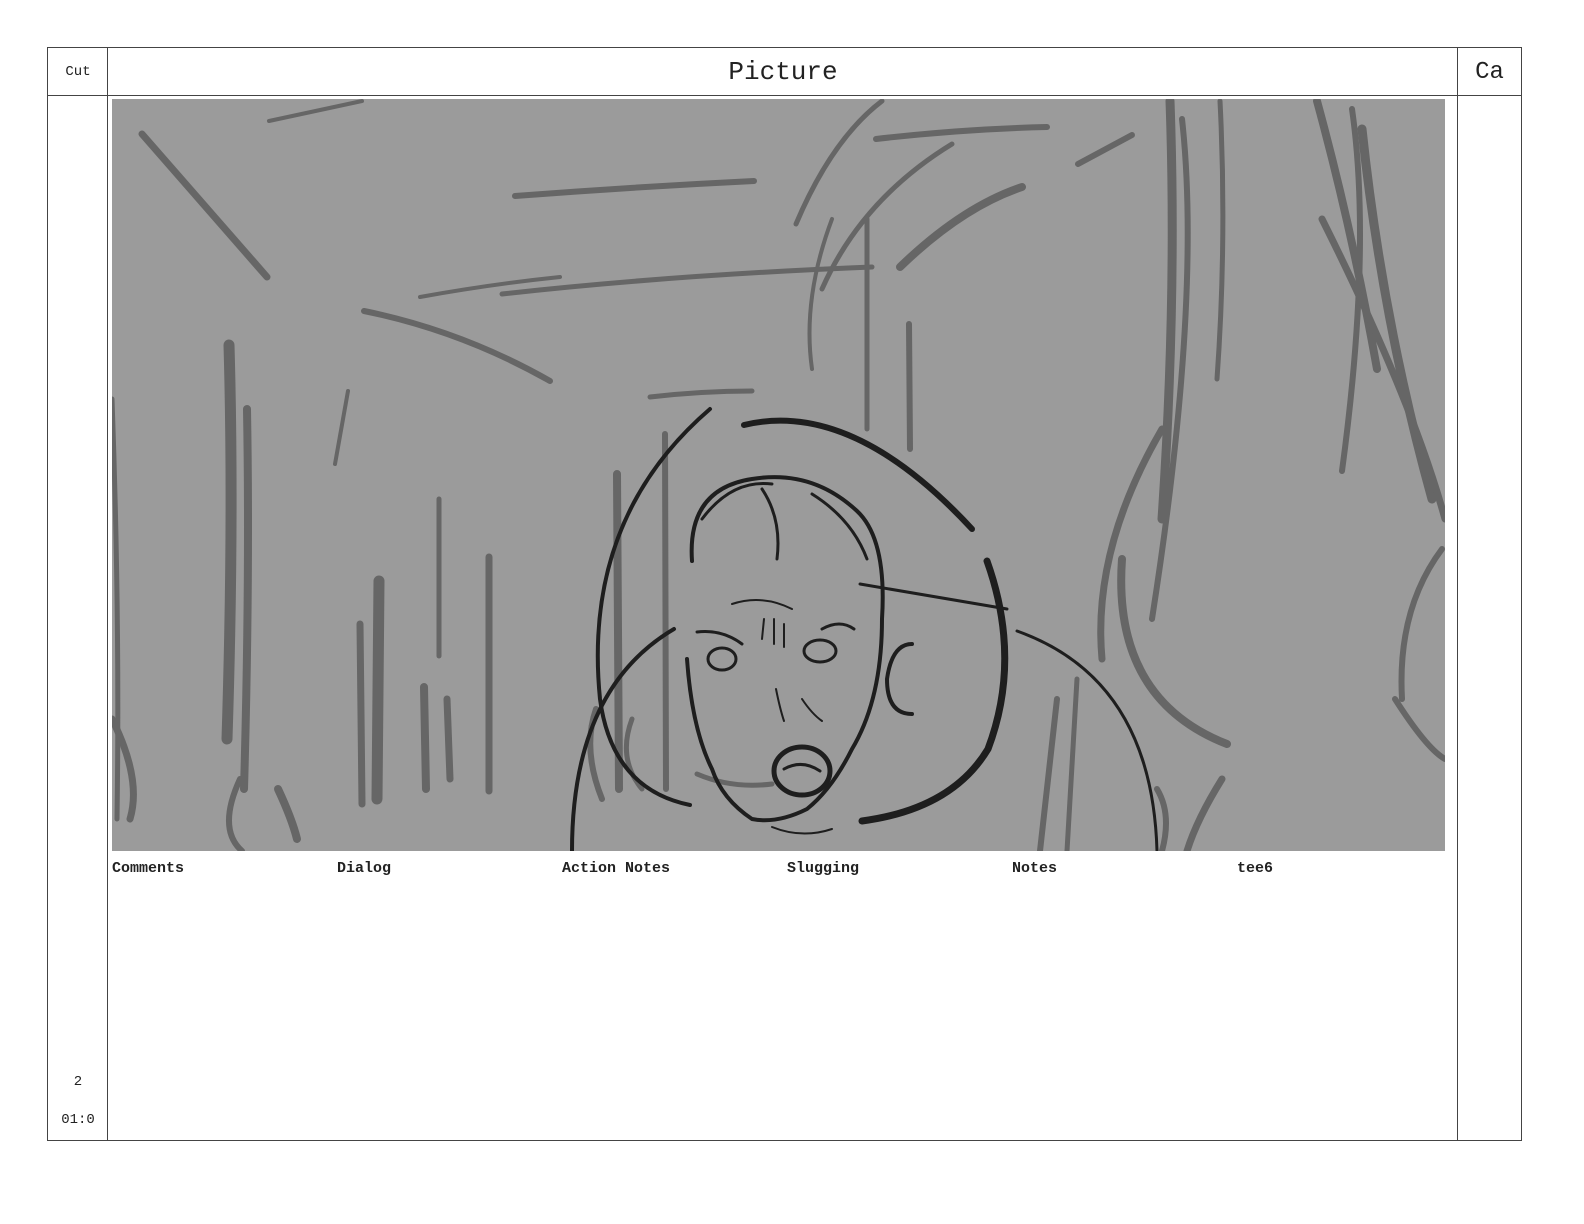  Describe the element at coordinates (148, 868) in the screenshot. I see `comments-field-label: Comments` at that location.